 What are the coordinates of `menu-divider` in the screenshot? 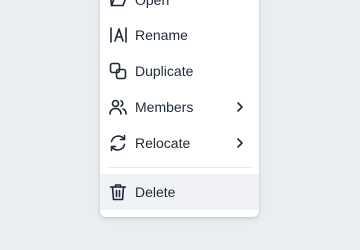 It's located at (179, 167).